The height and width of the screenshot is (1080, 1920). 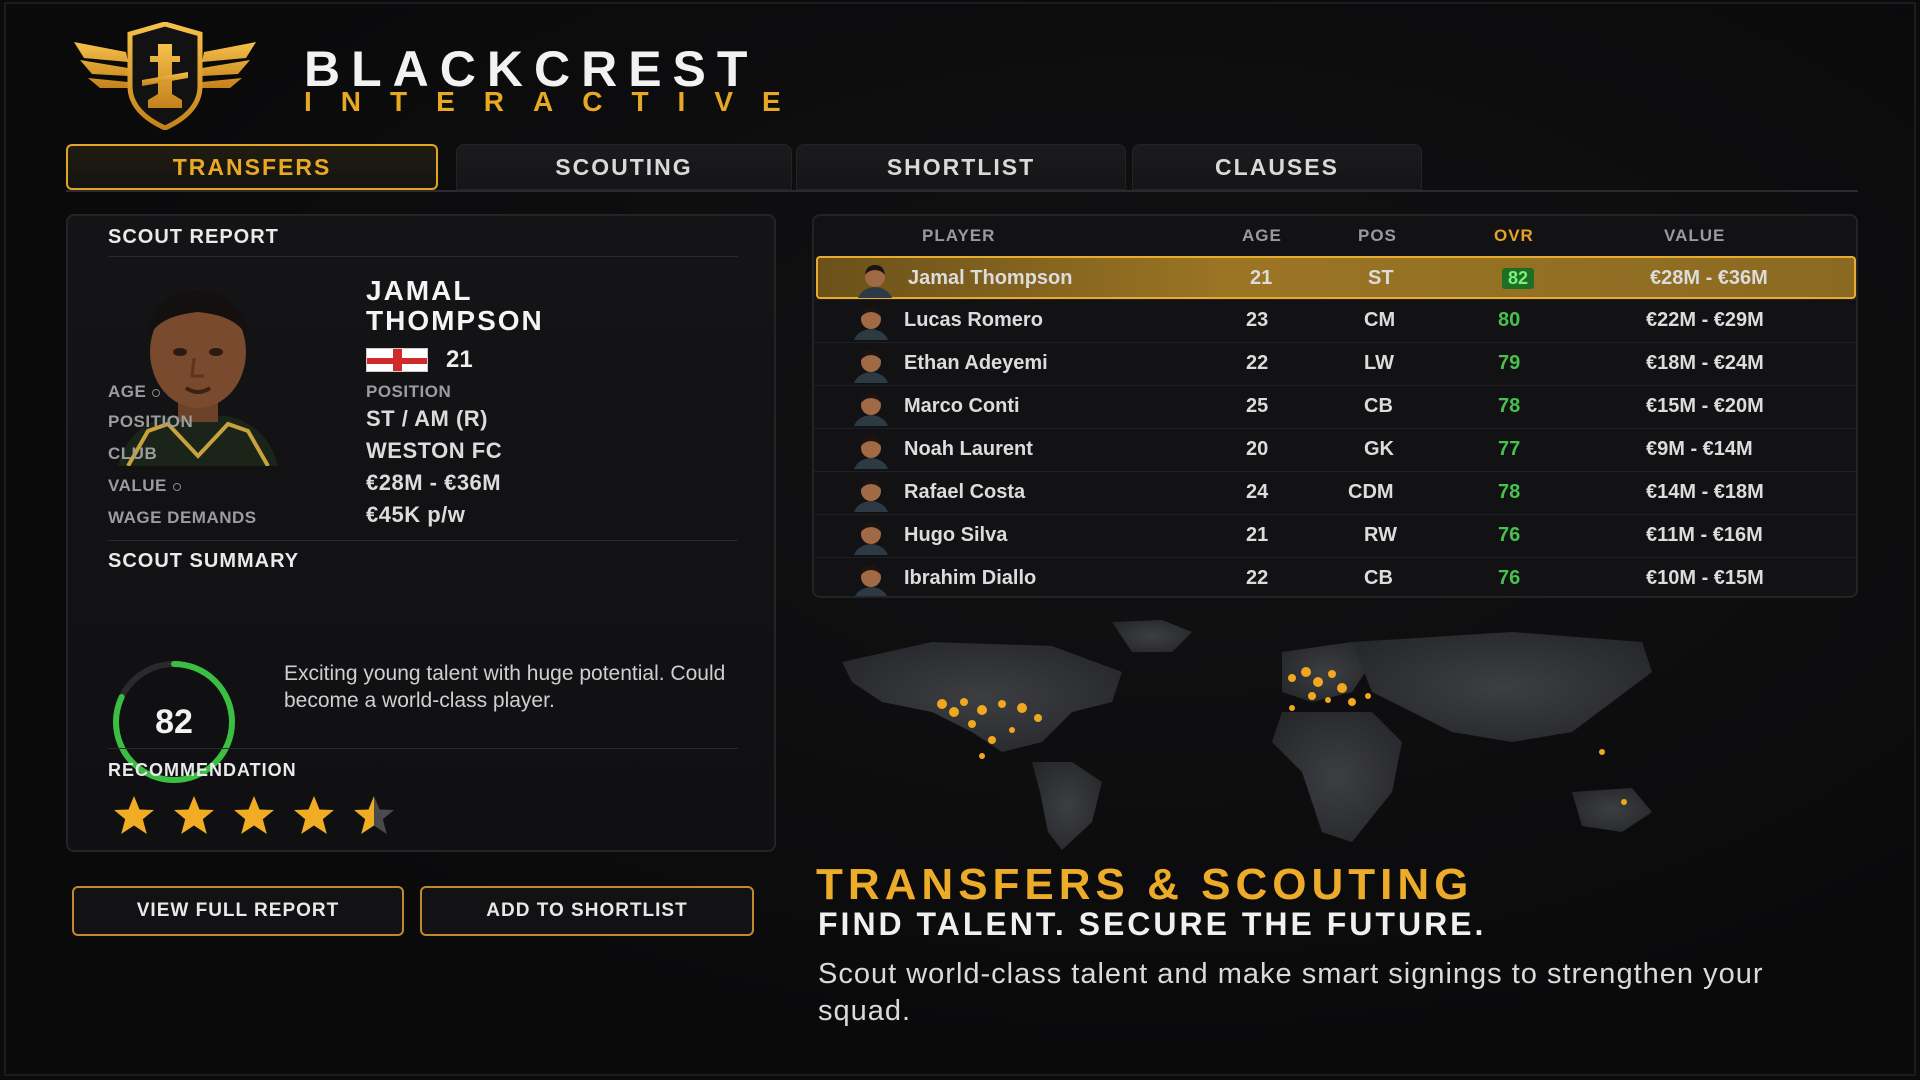 I want to click on view-full-report-button: VIEW FULL REPORT, so click(x=238, y=911).